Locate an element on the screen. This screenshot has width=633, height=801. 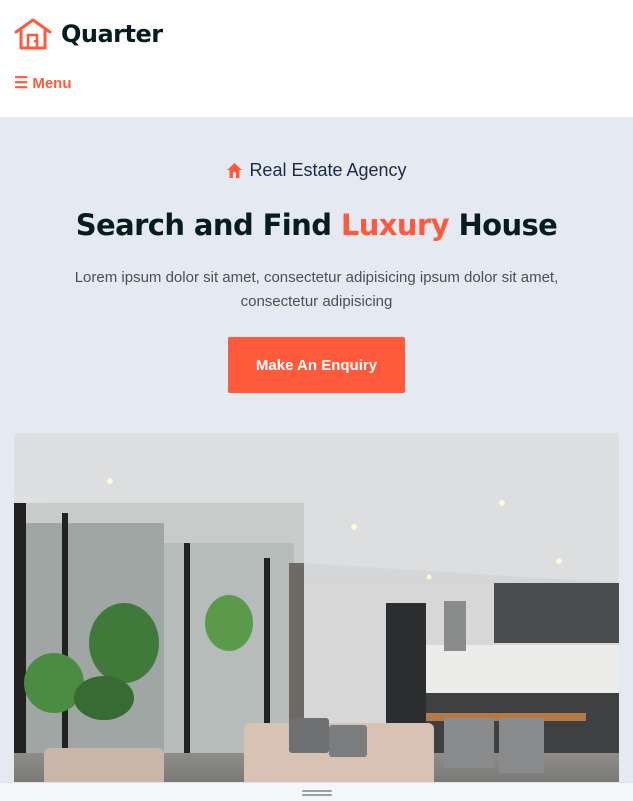
title-part: House is located at coordinates (503, 225).